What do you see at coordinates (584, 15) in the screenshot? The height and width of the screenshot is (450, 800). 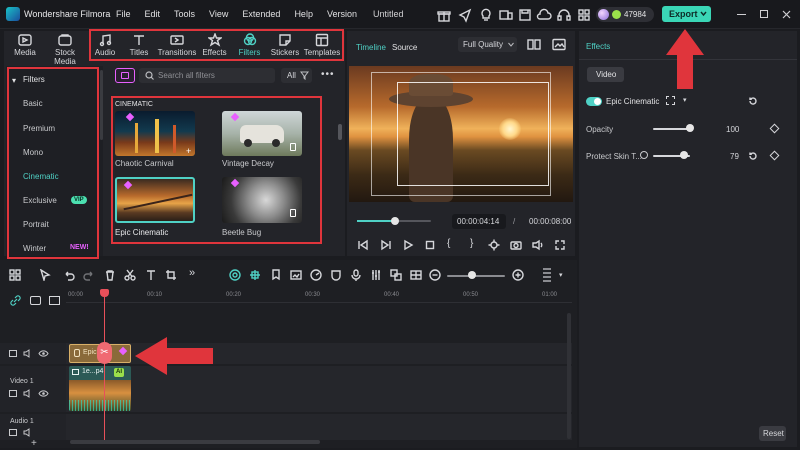 I see `grid-apps-icon` at bounding box center [584, 15].